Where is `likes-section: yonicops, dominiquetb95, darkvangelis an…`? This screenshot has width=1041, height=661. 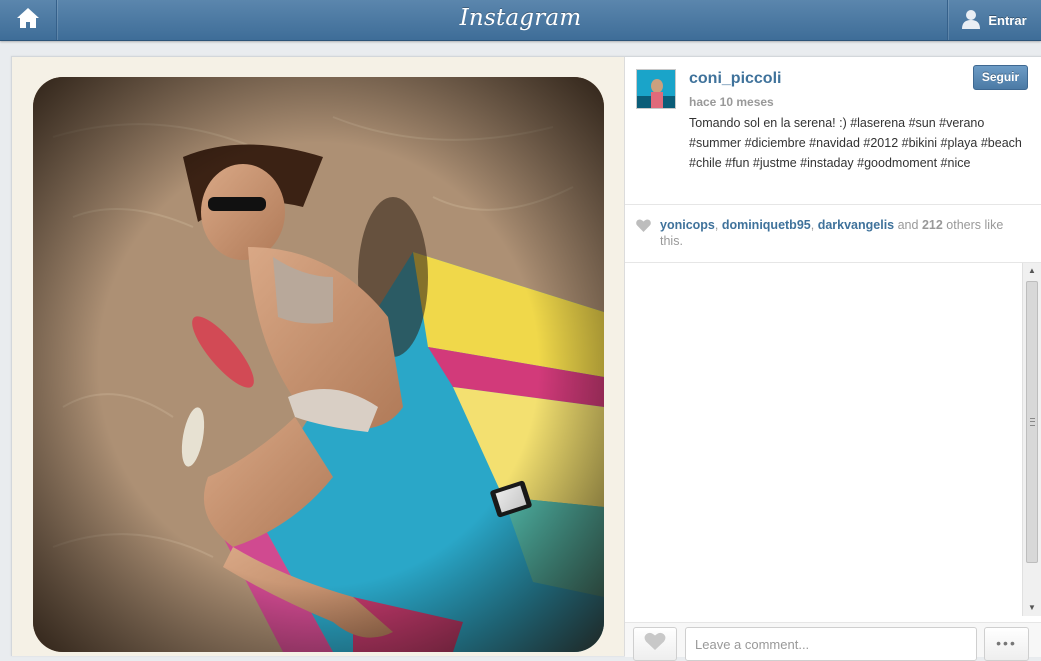
likes-section: yonicops, dominiquetb95, darkvangelis an… is located at coordinates (833, 234).